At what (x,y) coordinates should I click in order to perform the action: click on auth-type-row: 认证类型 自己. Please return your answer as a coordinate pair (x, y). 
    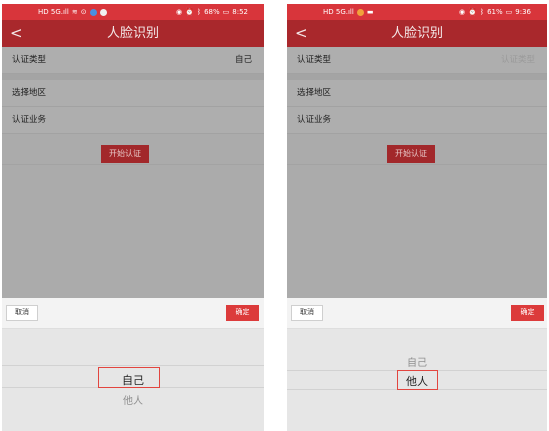
    Looking at the image, I should click on (133, 60).